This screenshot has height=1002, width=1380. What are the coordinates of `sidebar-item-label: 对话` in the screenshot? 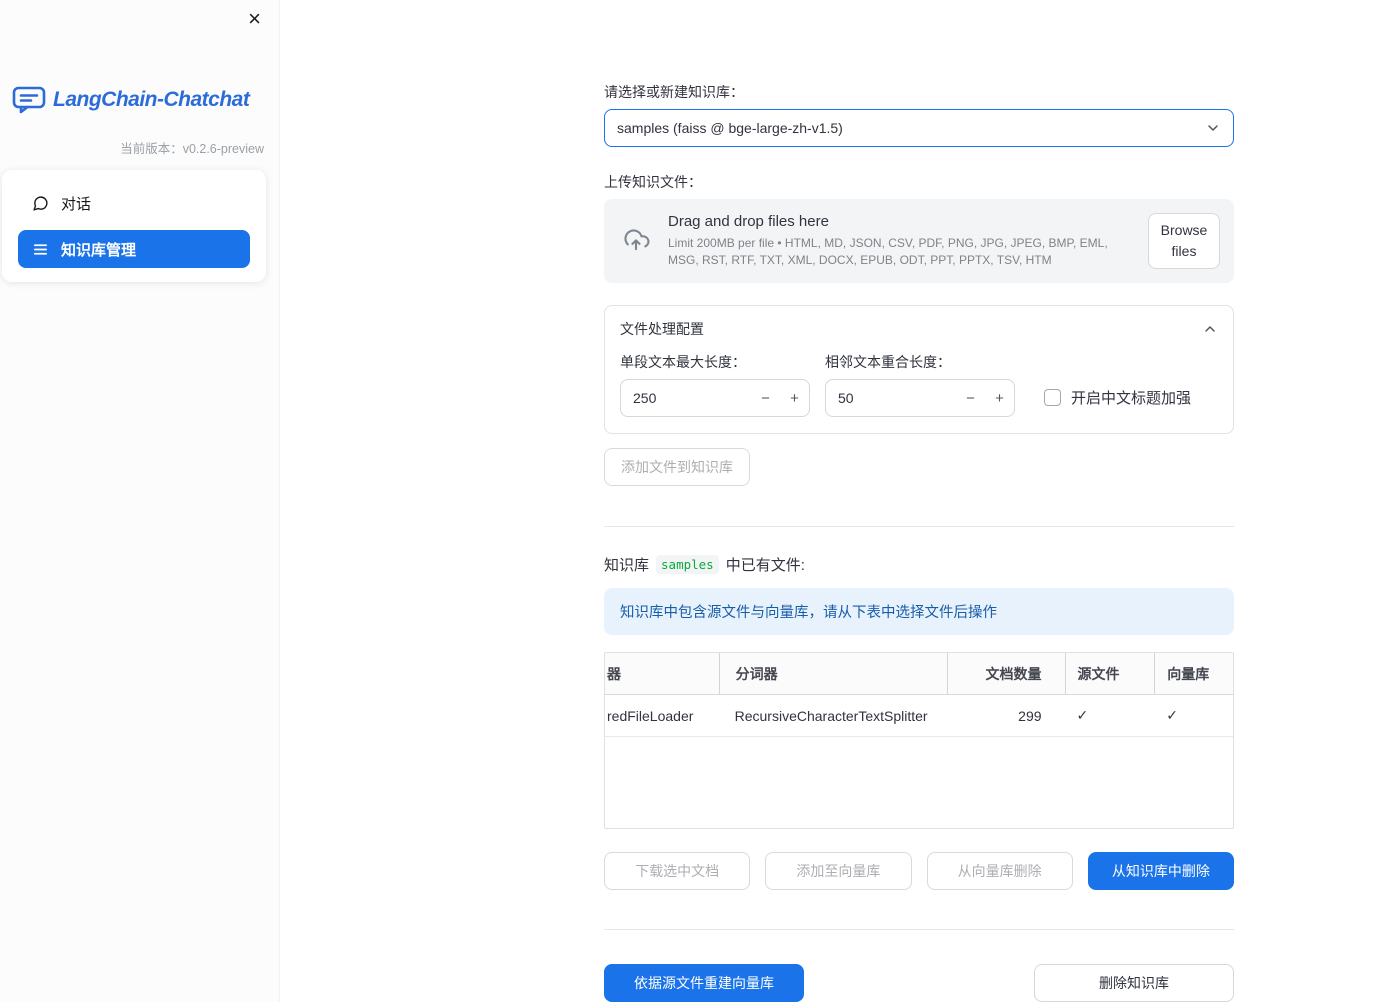 It's located at (76, 204).